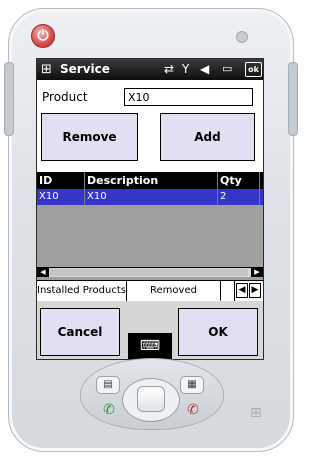  What do you see at coordinates (185, 69) in the screenshot?
I see `no-signal-icon: Y` at bounding box center [185, 69].